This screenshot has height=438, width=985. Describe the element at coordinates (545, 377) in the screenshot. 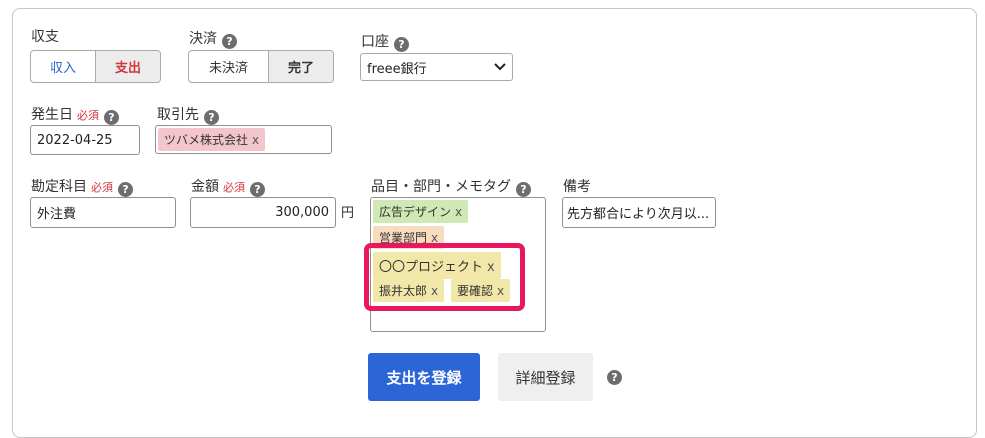

I see `detail-register-button: 詳細登録` at that location.